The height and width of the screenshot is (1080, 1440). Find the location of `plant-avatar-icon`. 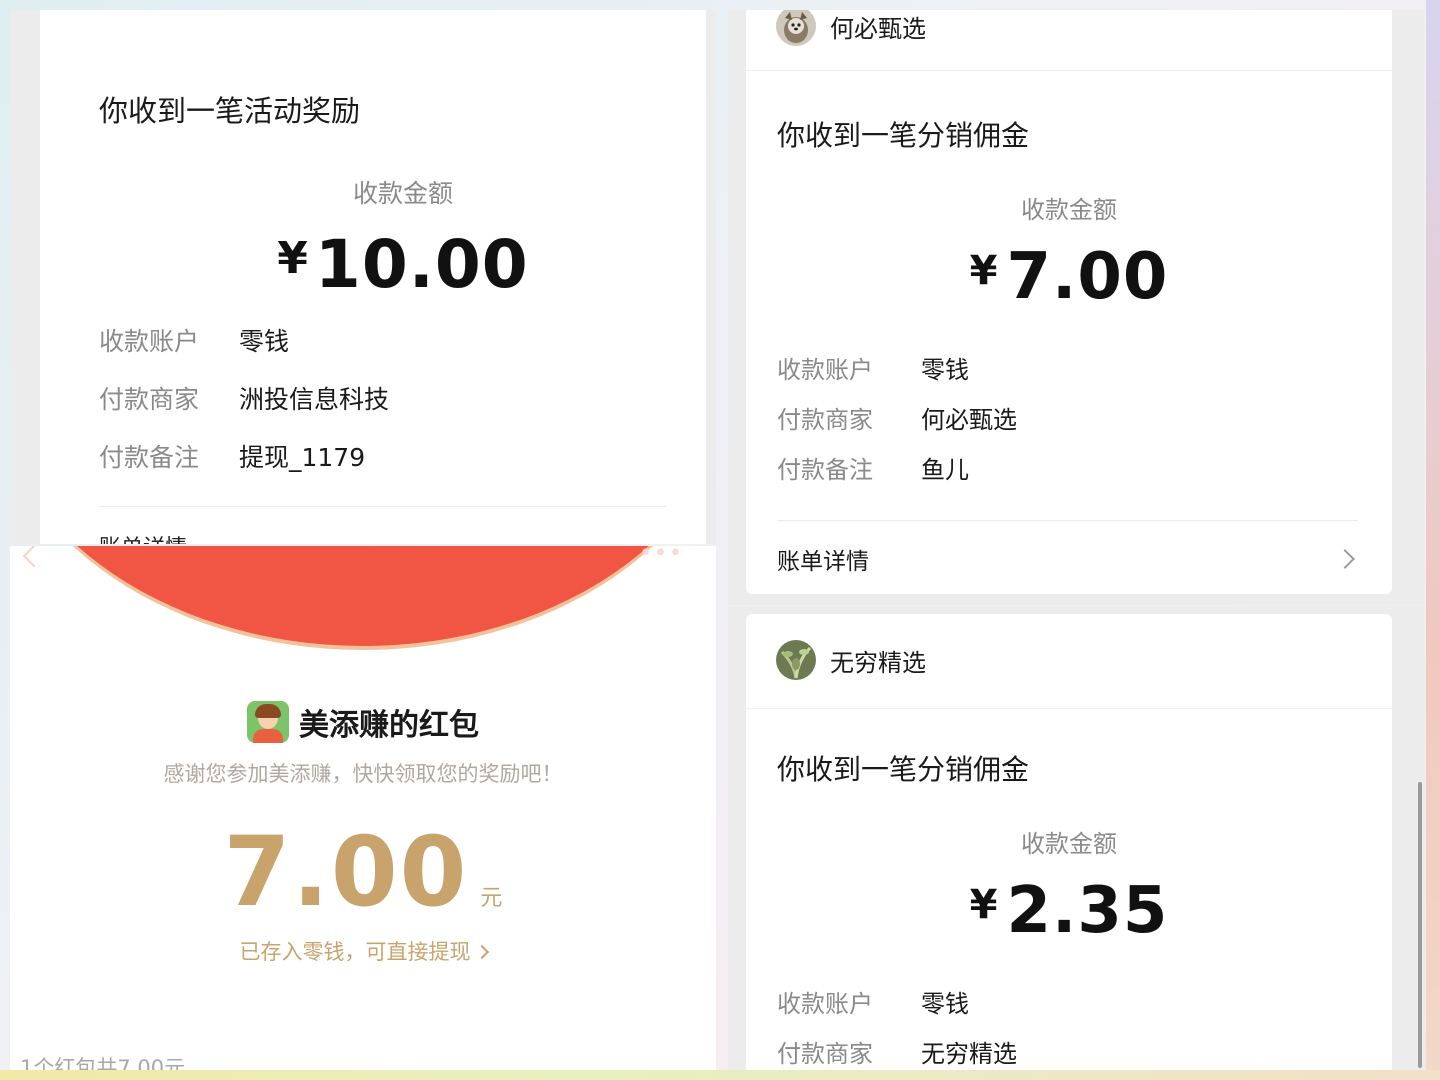

plant-avatar-icon is located at coordinates (796, 660).